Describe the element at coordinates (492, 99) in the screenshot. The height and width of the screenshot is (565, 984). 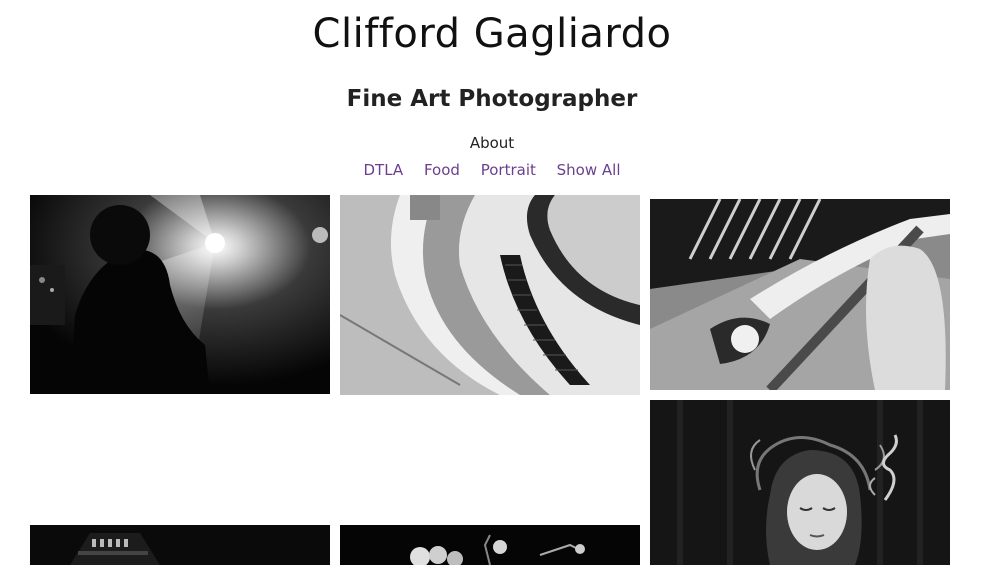
I see `site-subtitle: Fine Art Photographer` at that location.